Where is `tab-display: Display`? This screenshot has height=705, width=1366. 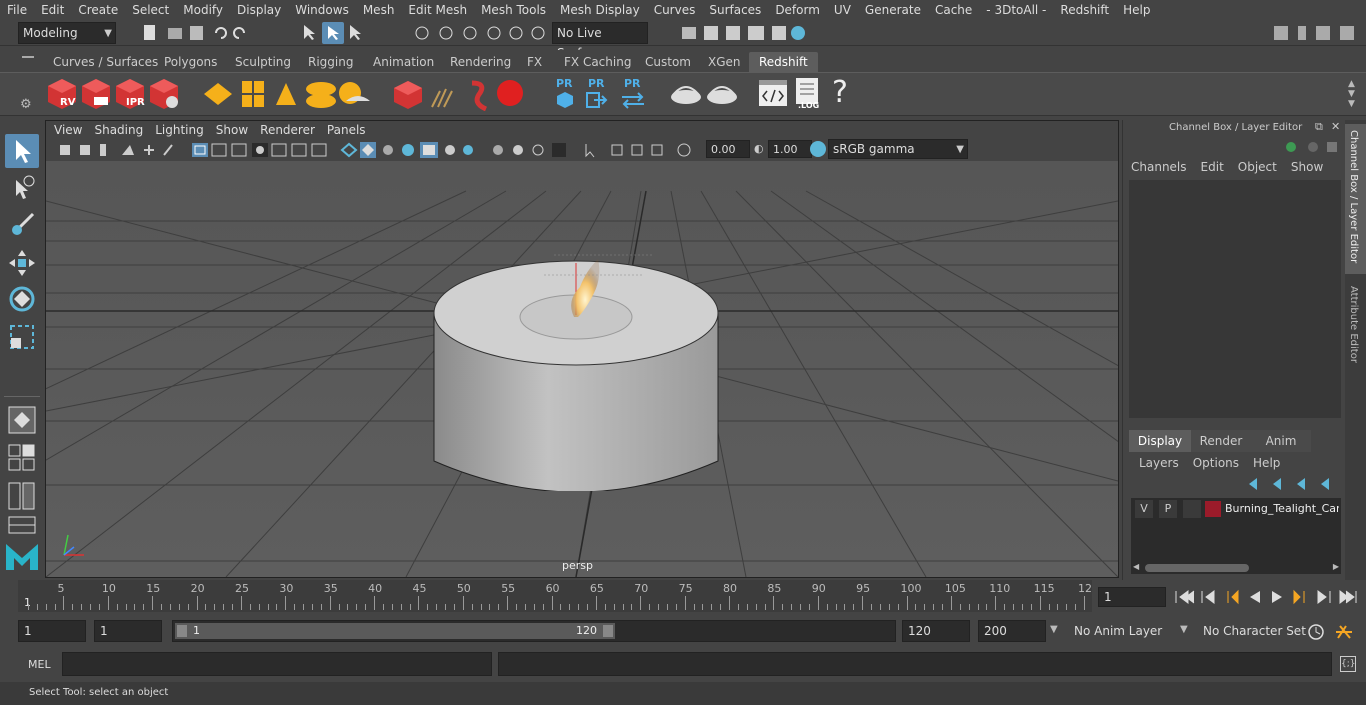
tab-display: Display is located at coordinates (1160, 441).